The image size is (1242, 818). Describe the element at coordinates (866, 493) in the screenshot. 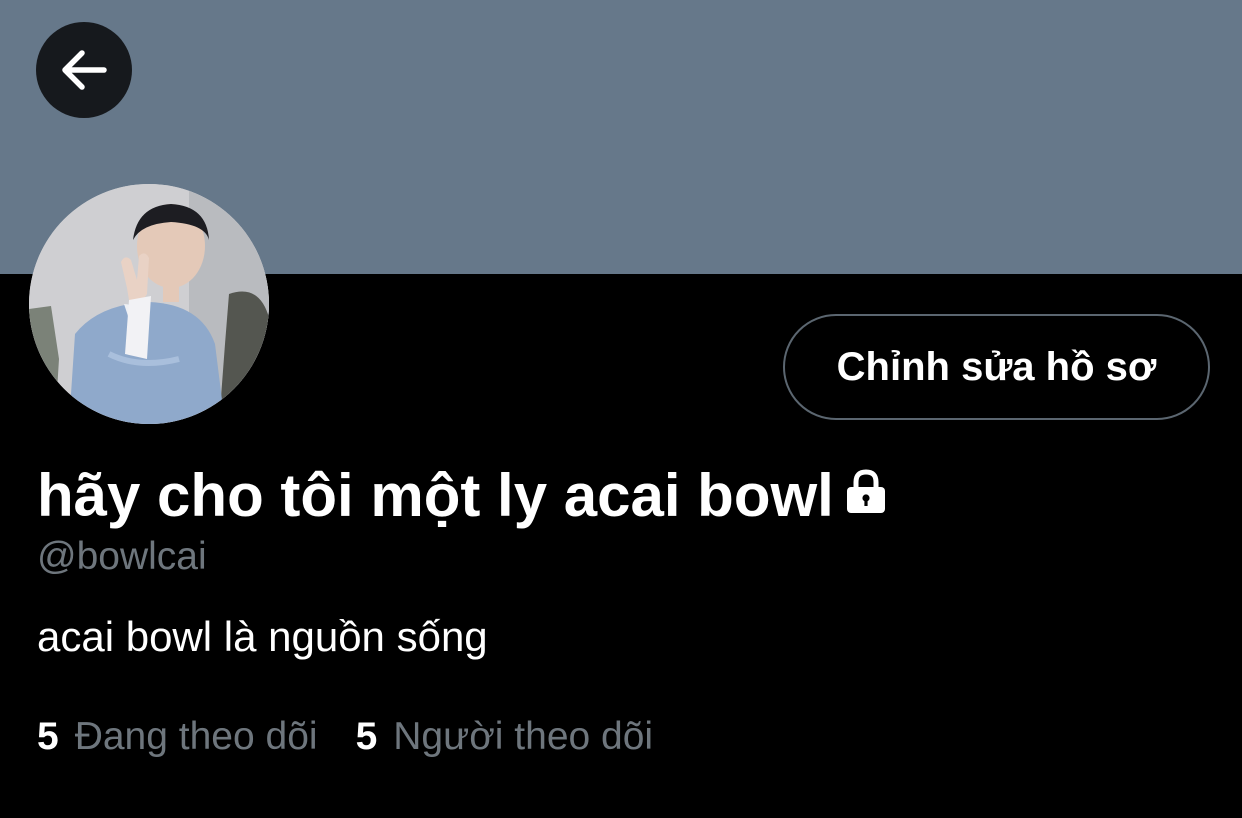

I see `lock-icon` at that location.